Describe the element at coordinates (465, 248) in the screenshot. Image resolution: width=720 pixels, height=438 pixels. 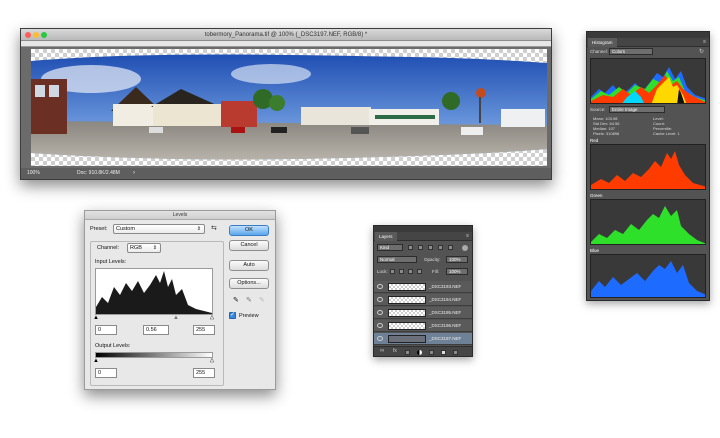
I see `filter-toggle-icon` at that location.